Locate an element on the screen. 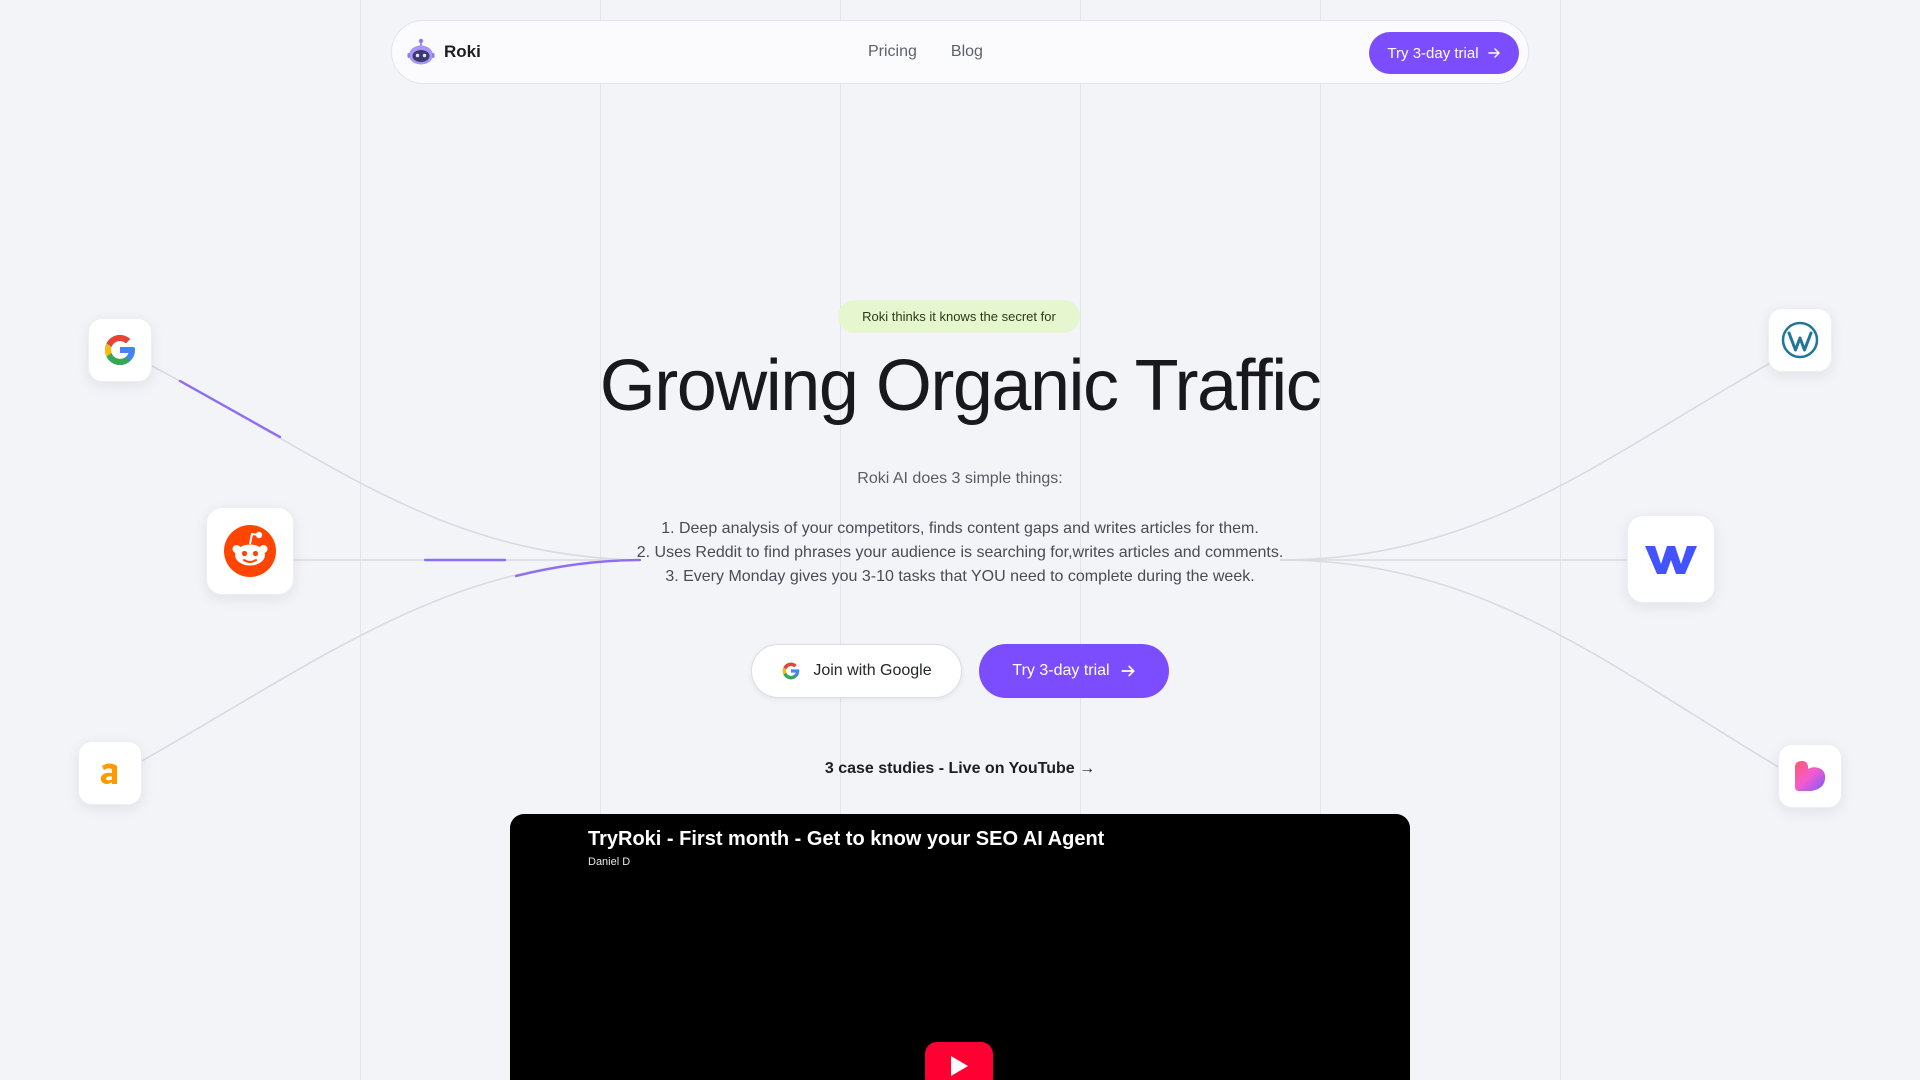 The height and width of the screenshot is (1080, 1920). integration-tile-google is located at coordinates (120, 350).